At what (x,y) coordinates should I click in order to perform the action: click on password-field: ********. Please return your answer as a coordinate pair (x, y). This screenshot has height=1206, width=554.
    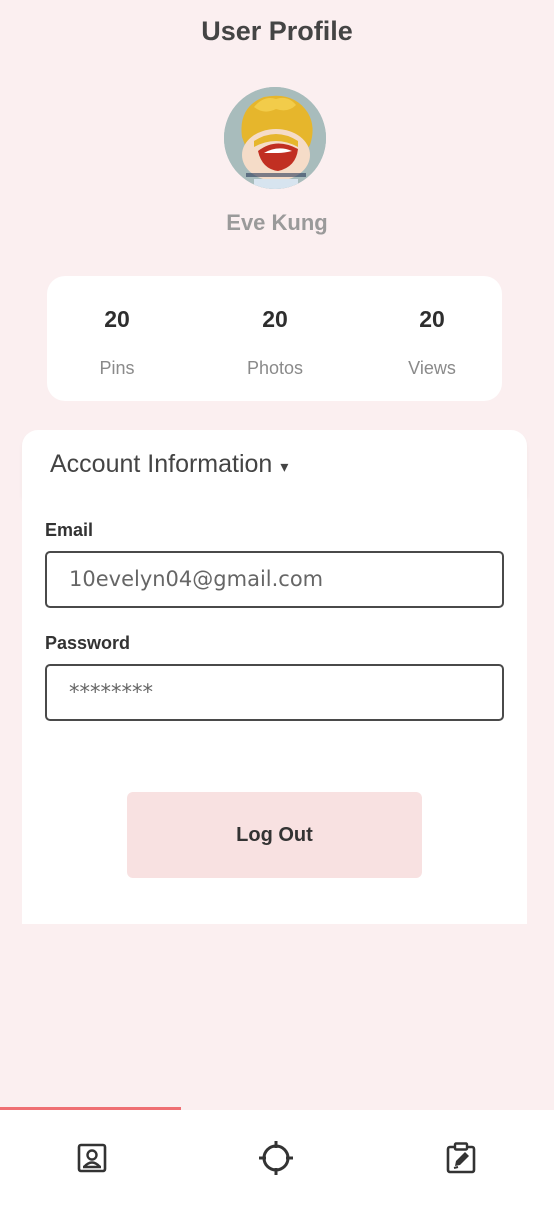
    Looking at the image, I should click on (274, 692).